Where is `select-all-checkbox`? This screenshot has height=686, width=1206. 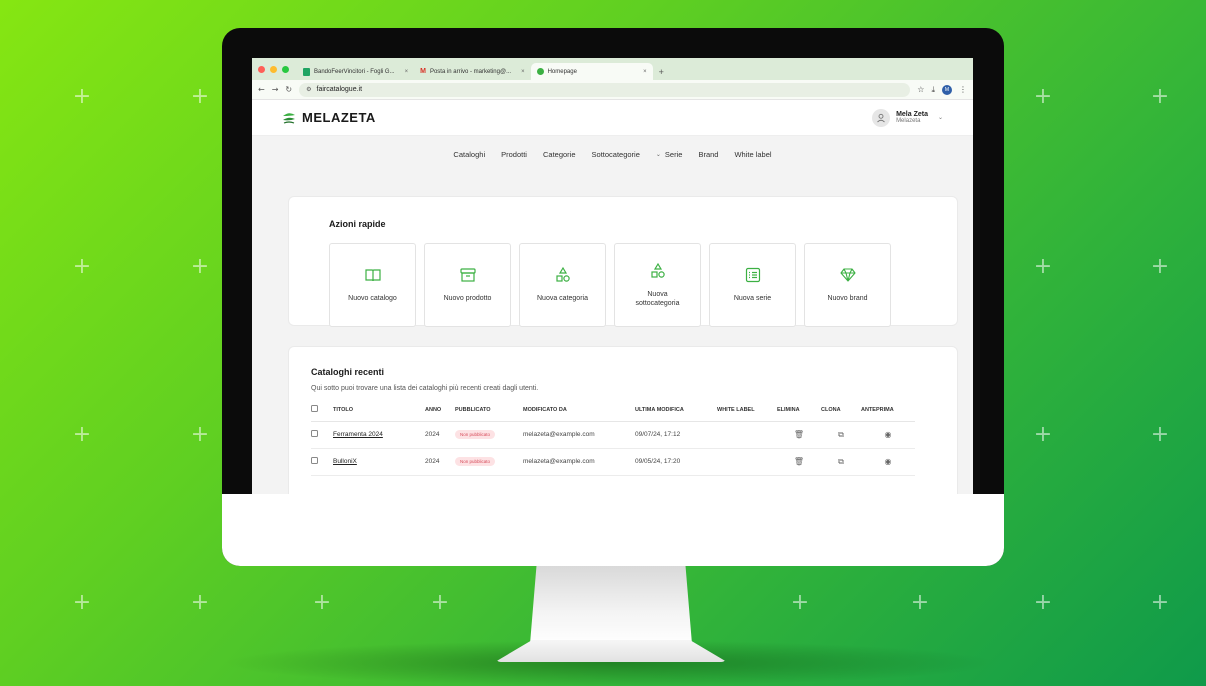
select-all-checkbox is located at coordinates (314, 409).